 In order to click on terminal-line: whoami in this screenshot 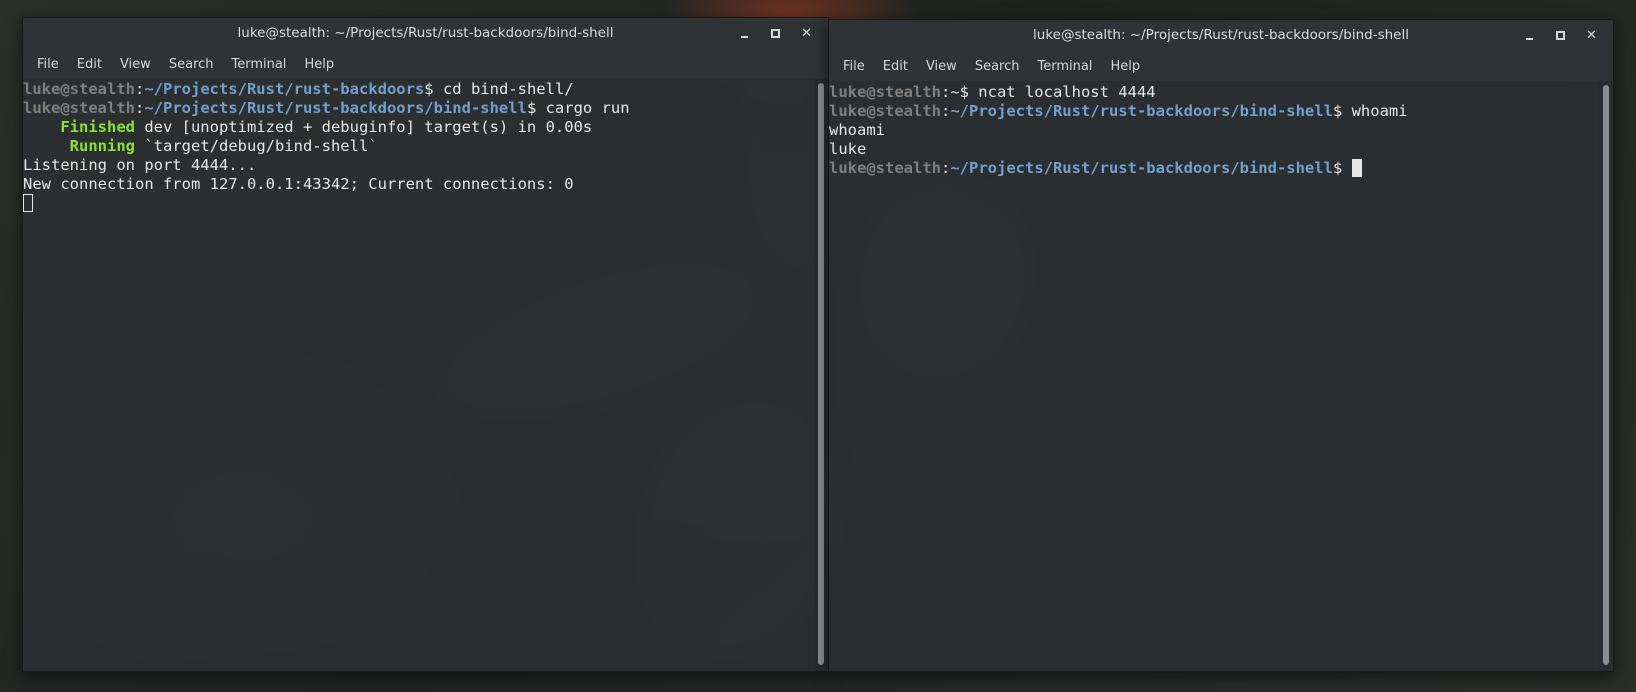, I will do `click(1214, 130)`.